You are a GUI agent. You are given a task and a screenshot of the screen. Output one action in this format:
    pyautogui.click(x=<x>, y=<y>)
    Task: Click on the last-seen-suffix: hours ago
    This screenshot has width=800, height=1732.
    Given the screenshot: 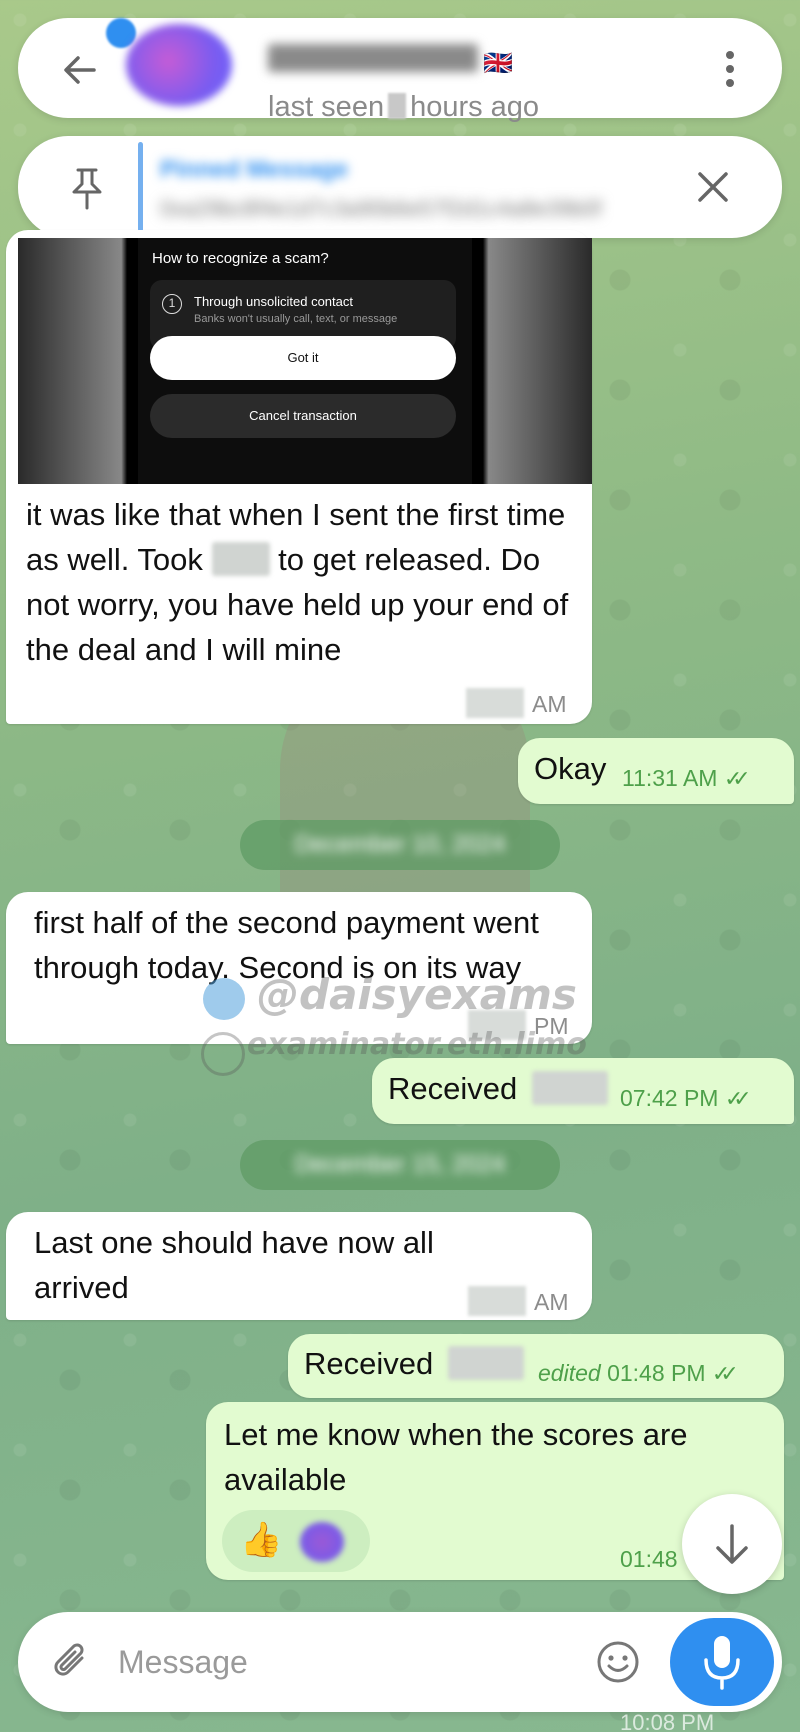 What is the action you would take?
    pyautogui.click(x=475, y=107)
    